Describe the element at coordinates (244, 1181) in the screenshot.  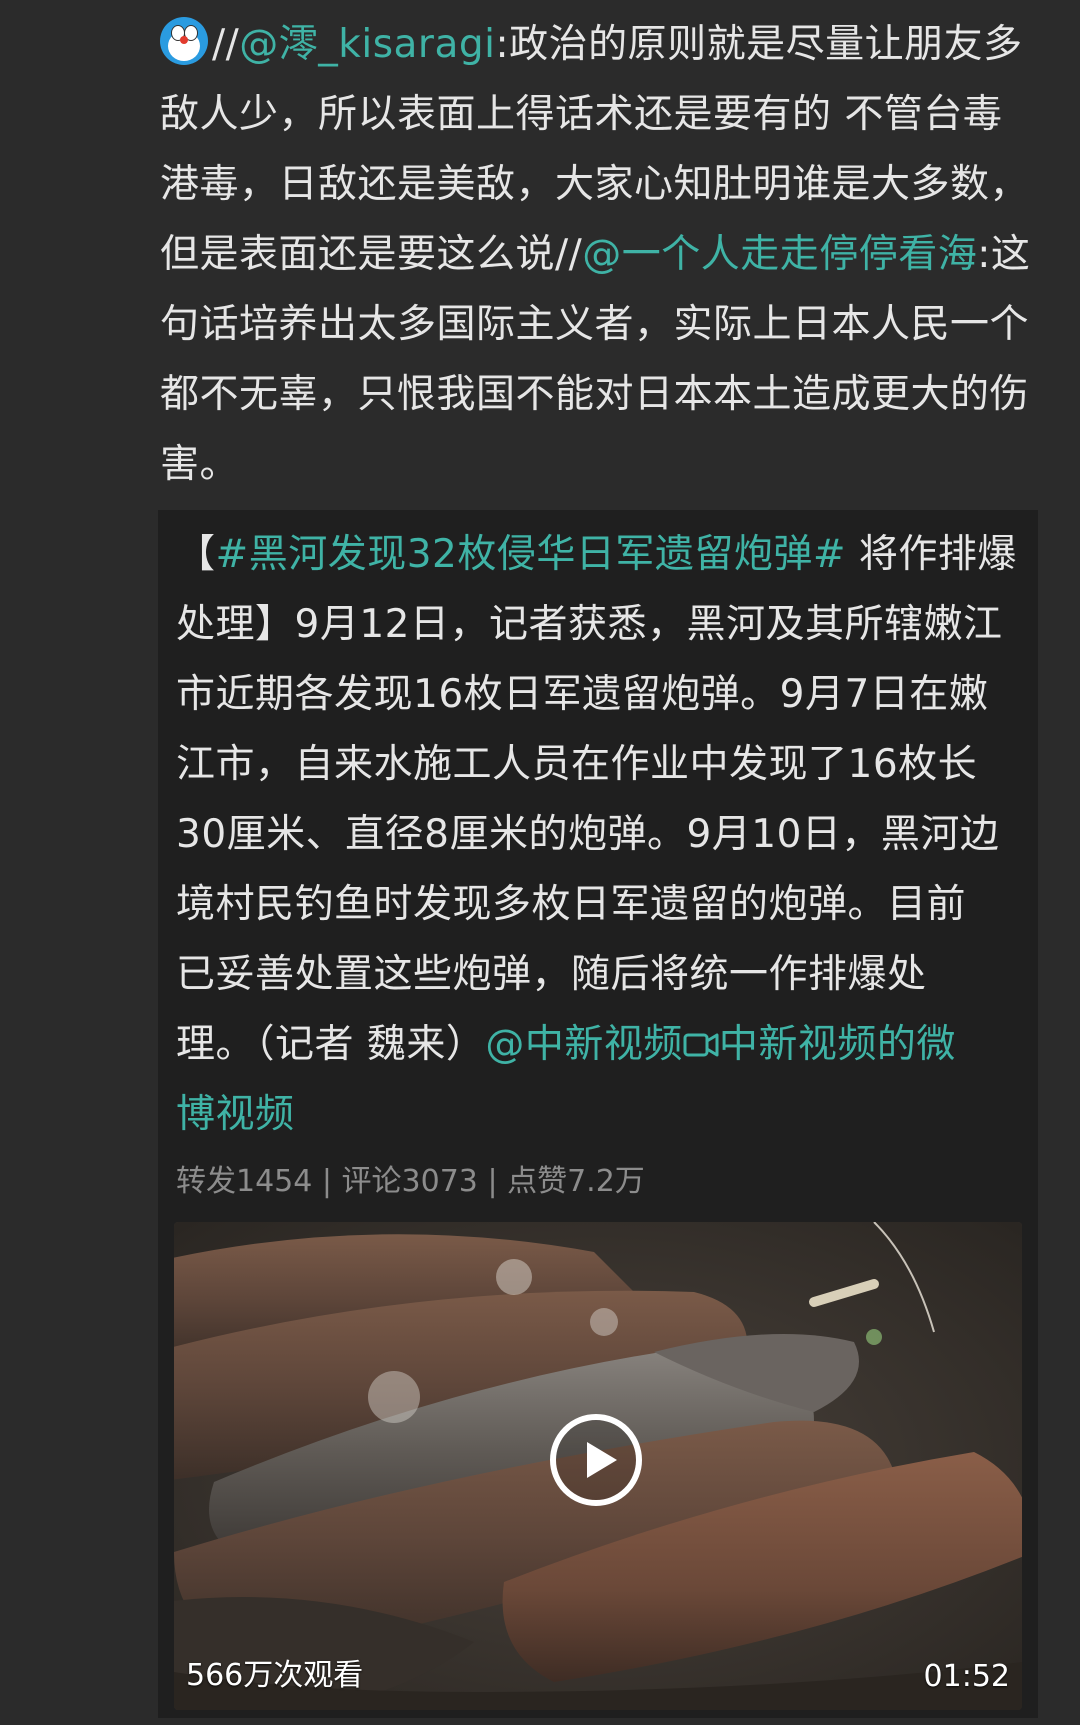
I see `repost-count: 转发1454` at that location.